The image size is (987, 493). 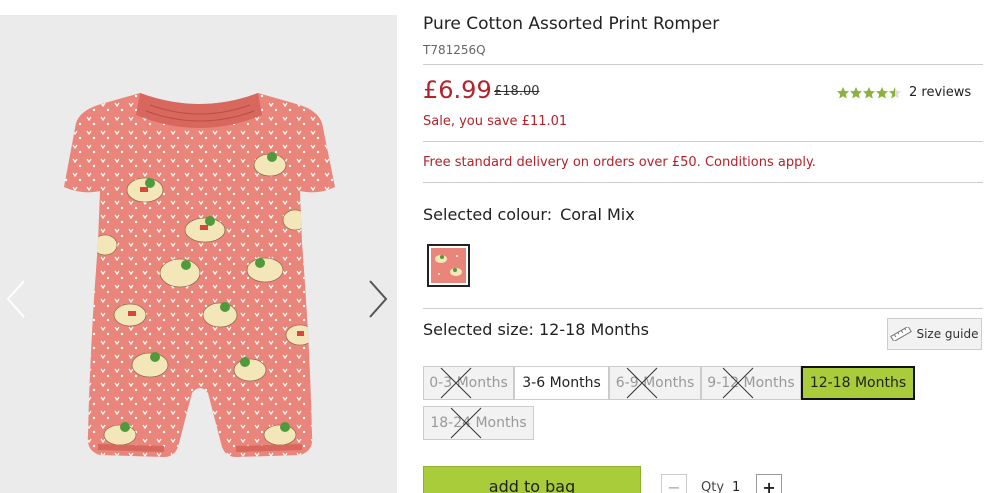 I want to click on size-option-label: 12-18 Months, so click(x=858, y=383).